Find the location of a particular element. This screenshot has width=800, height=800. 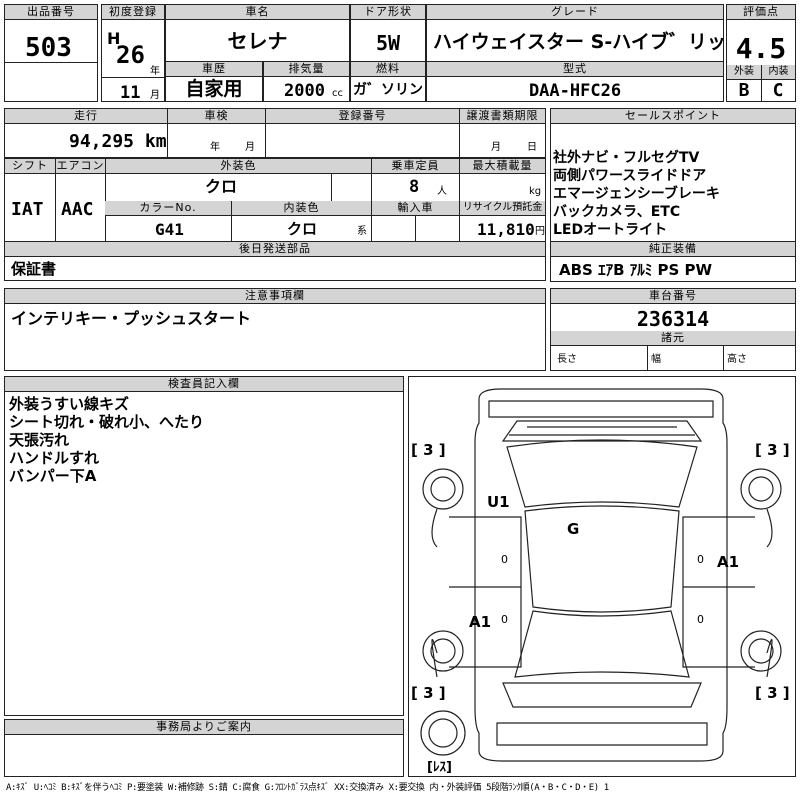

office-box: 事務局よりご案内 is located at coordinates (204, 748).